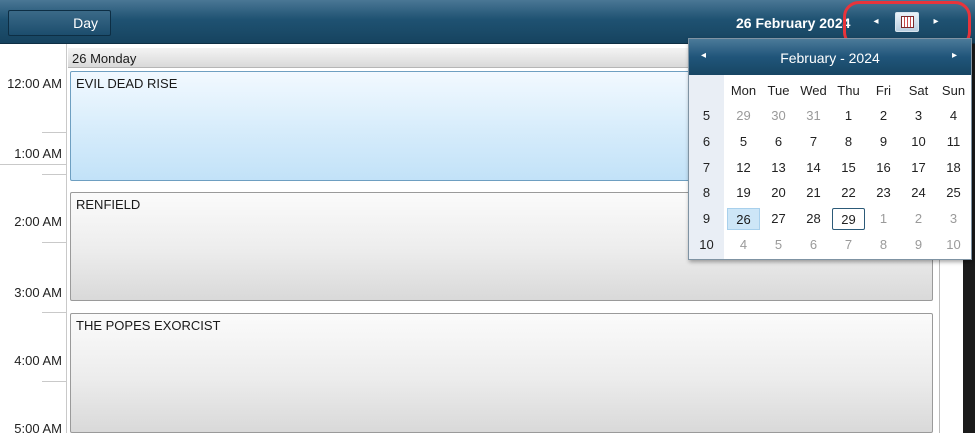 This screenshot has width=975, height=433. What do you see at coordinates (743, 168) in the screenshot?
I see `calendar-day-cell: 12` at bounding box center [743, 168].